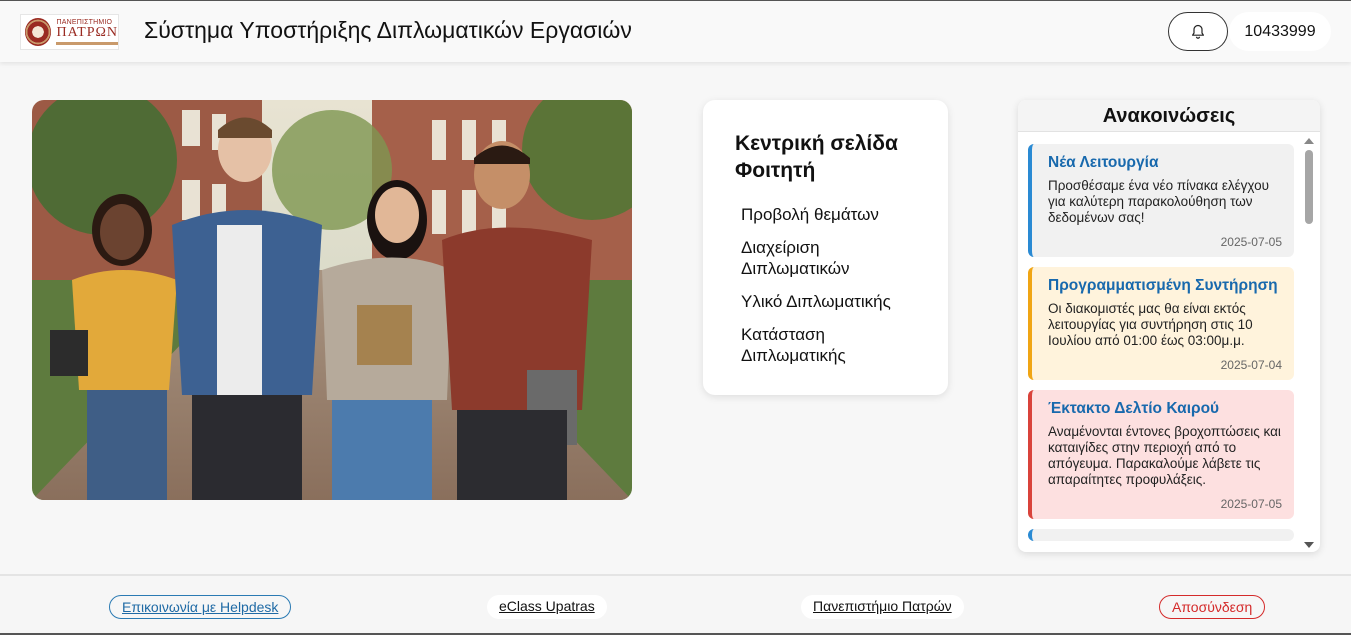 The height and width of the screenshot is (635, 1351). What do you see at coordinates (1134, 408) in the screenshot?
I see `announcement-title: Έκτακτο Δελτίο Καιρού` at bounding box center [1134, 408].